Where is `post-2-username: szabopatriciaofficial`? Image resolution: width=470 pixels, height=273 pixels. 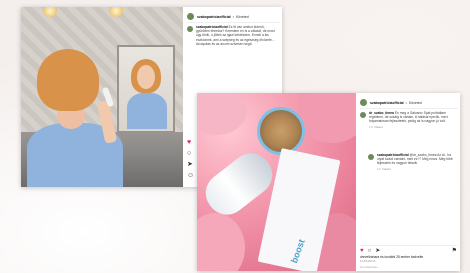 post-2-username: szabopatriciaofficial is located at coordinates (387, 103).